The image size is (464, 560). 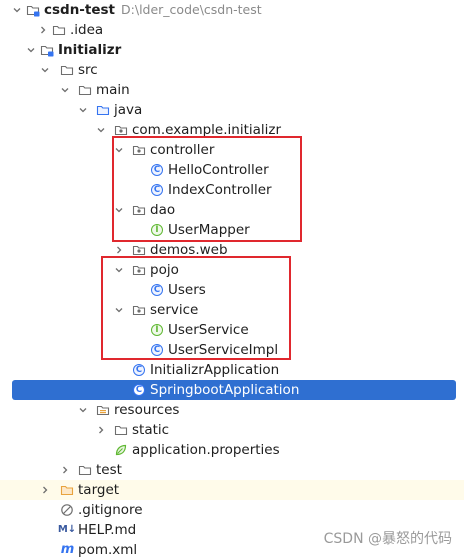 I want to click on project-label: csdn-test D:\lder_code\csdn-test, so click(x=153, y=10).